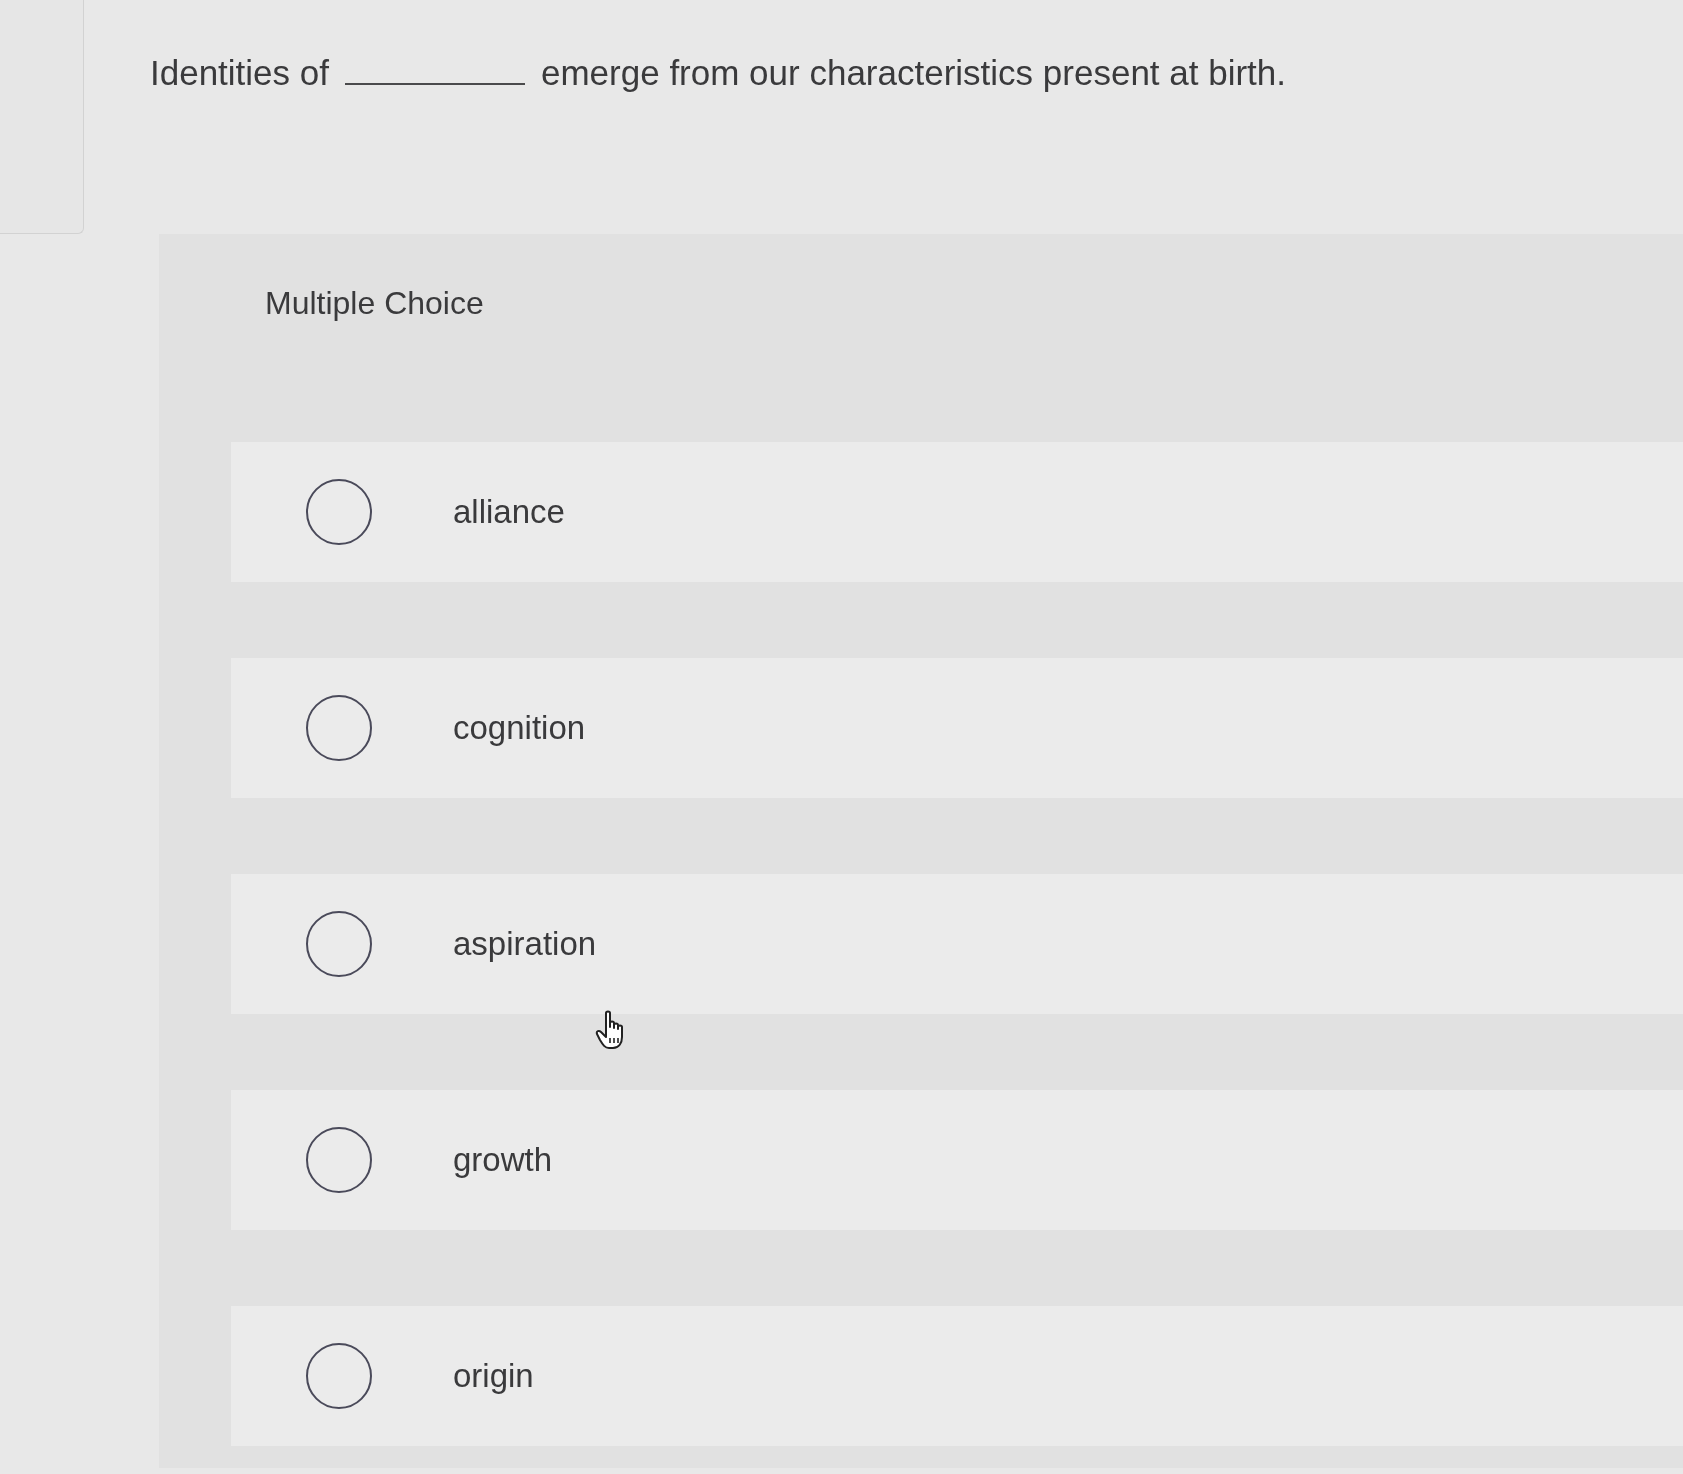 This screenshot has height=1474, width=1683. Describe the element at coordinates (525, 944) in the screenshot. I see `option-label: aspiration` at that location.